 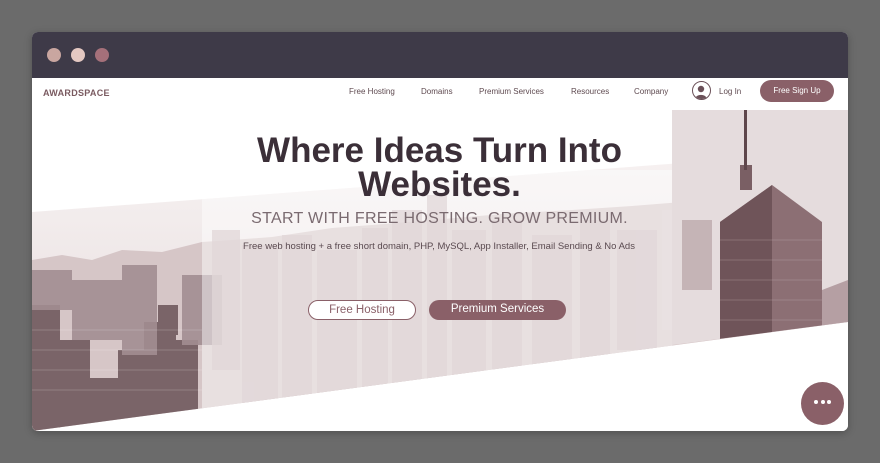 I want to click on site-logo: AWARDSPACE, so click(x=76, y=93).